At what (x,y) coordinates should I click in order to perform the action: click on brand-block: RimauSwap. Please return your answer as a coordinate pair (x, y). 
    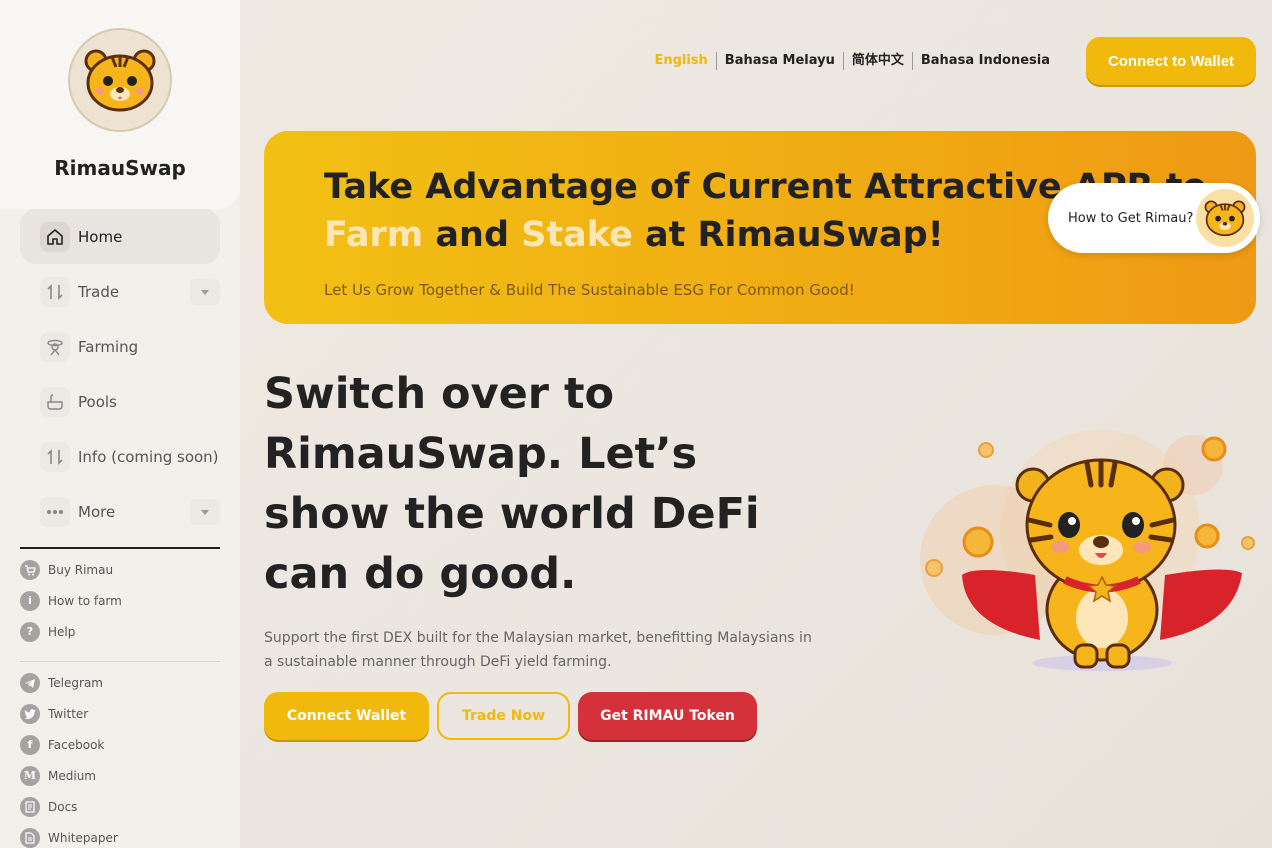
    Looking at the image, I should click on (120, 104).